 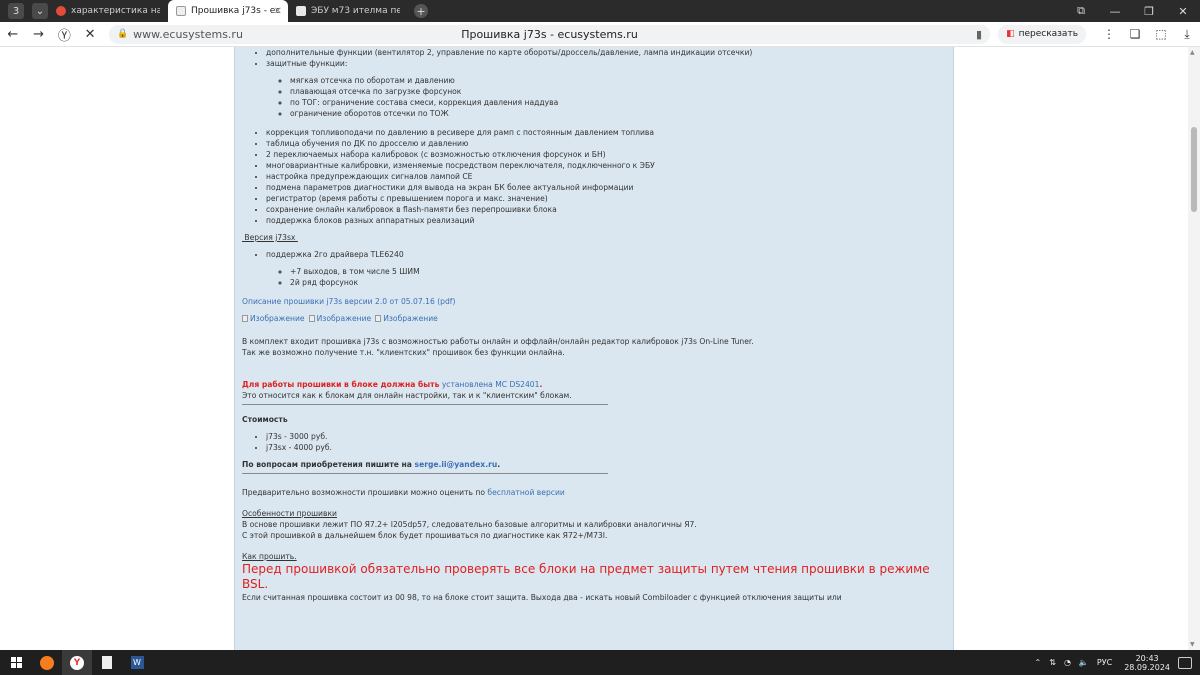 I want to click on tab-3: ЭБУ м73 ителма переход, so click(x=348, y=11).